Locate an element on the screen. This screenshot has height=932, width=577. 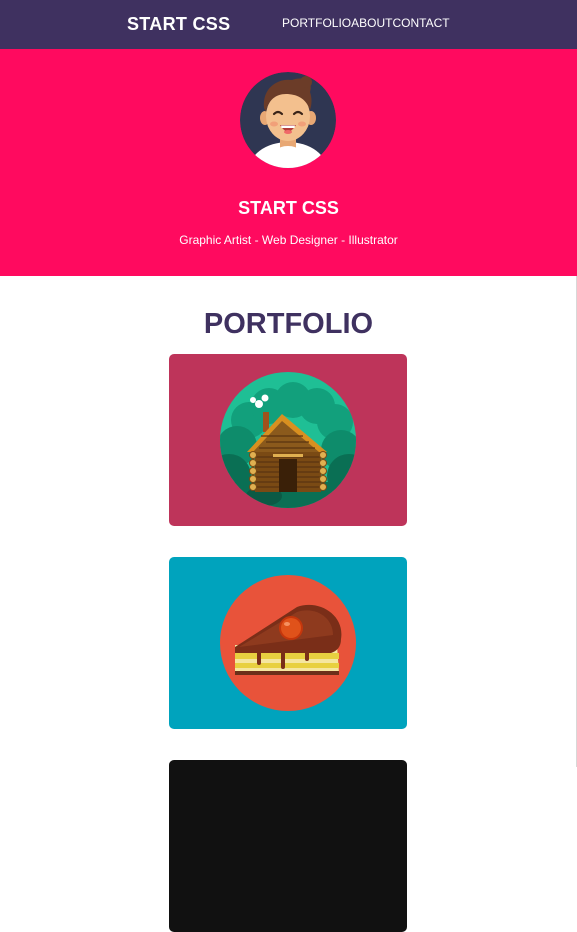
nav-link-about: ABOUT is located at coordinates (371, 23).